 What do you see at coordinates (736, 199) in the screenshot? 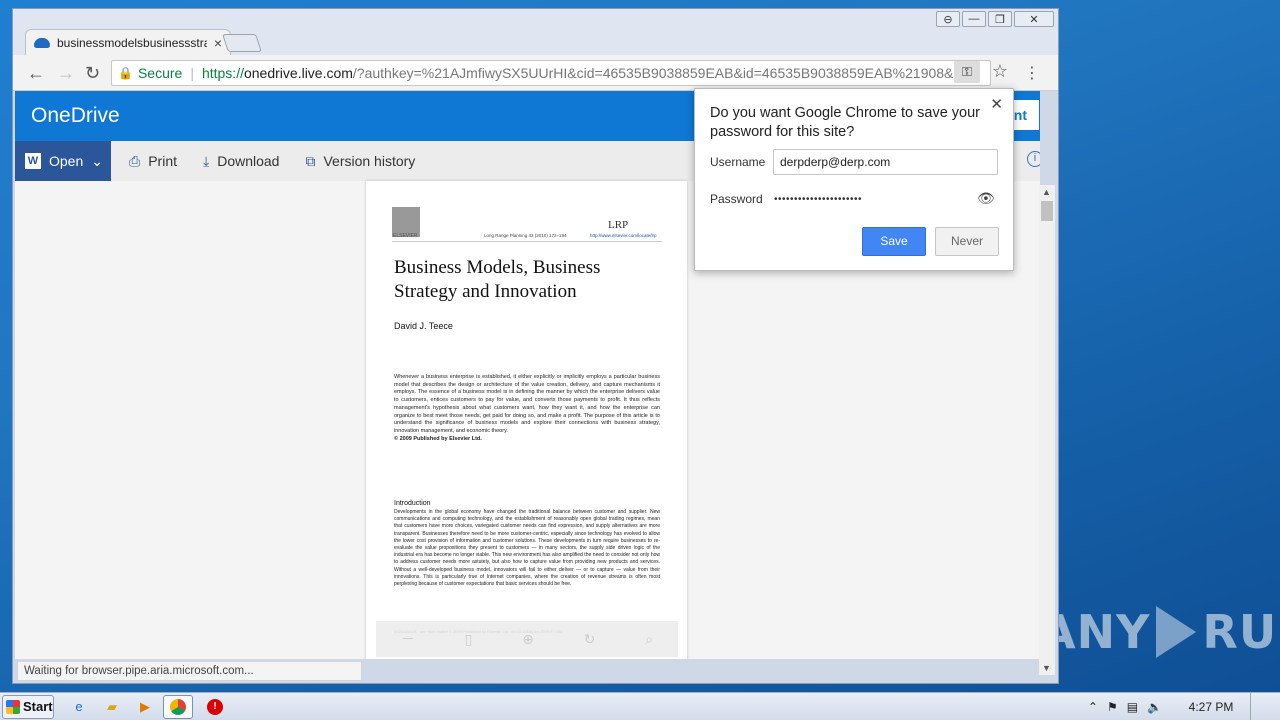
I see `password-label: Password` at bounding box center [736, 199].